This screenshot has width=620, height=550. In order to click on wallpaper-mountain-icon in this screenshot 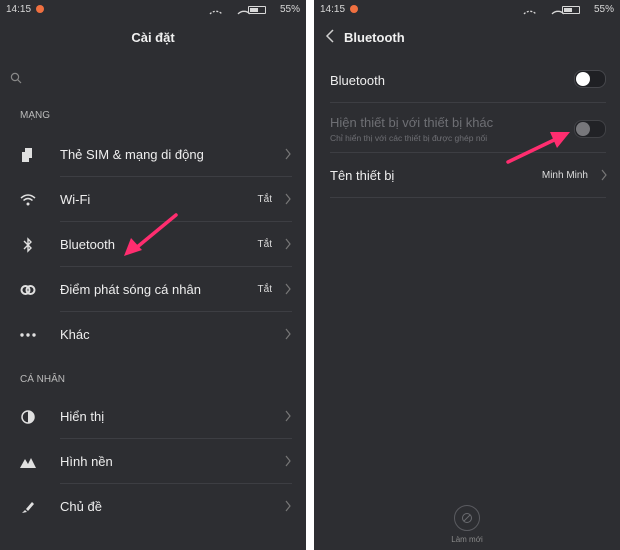, I will do `click(28, 462)`.